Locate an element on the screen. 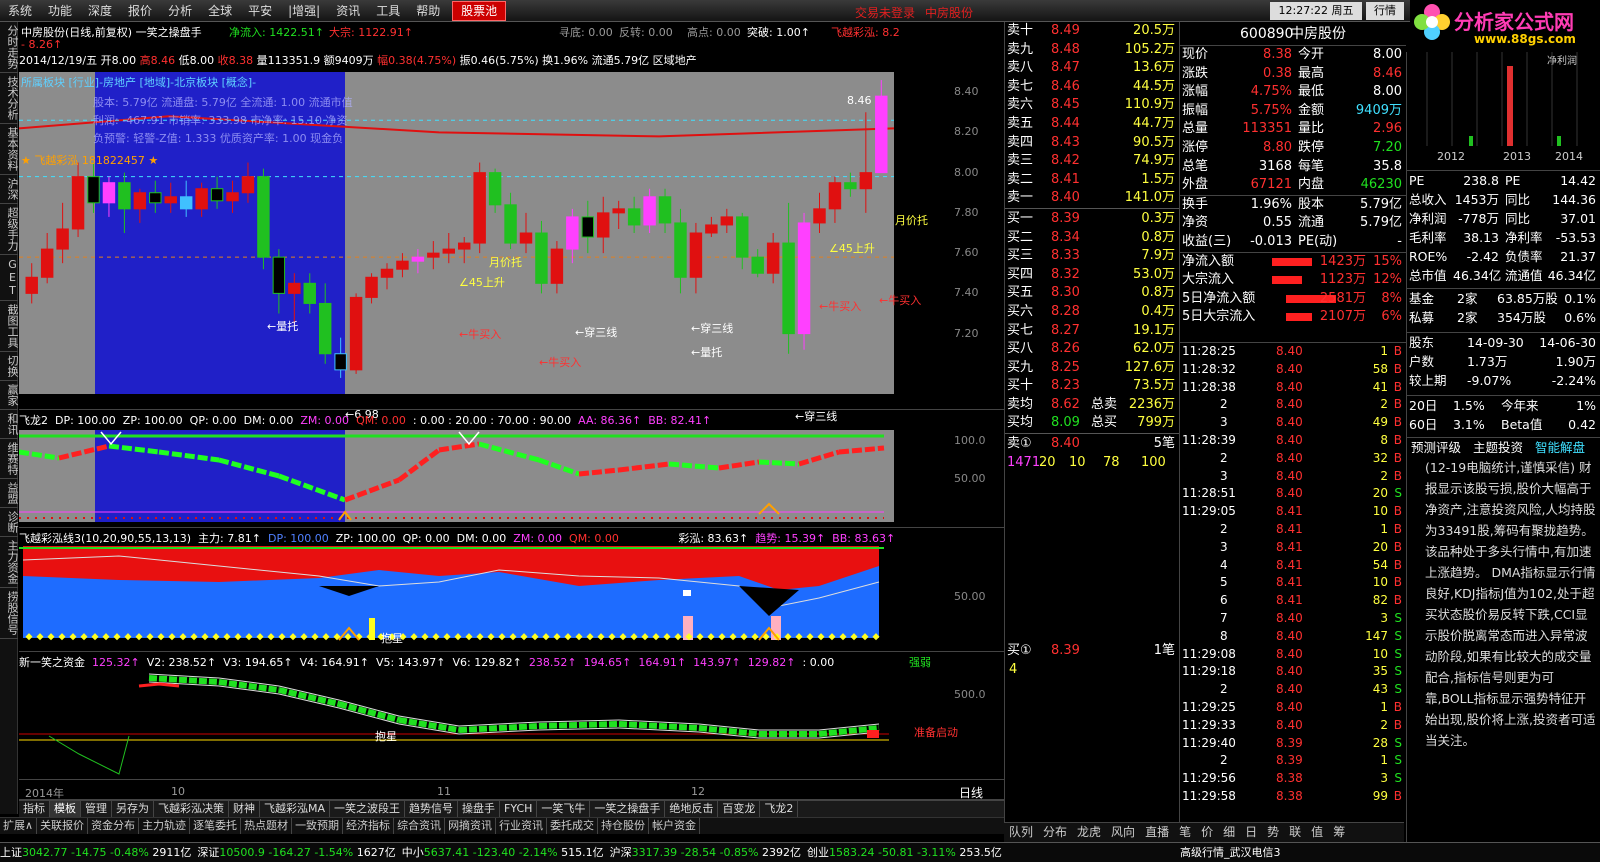 The width and height of the screenshot is (1600, 862). right-tab-11: 值 is located at coordinates (1317, 832).